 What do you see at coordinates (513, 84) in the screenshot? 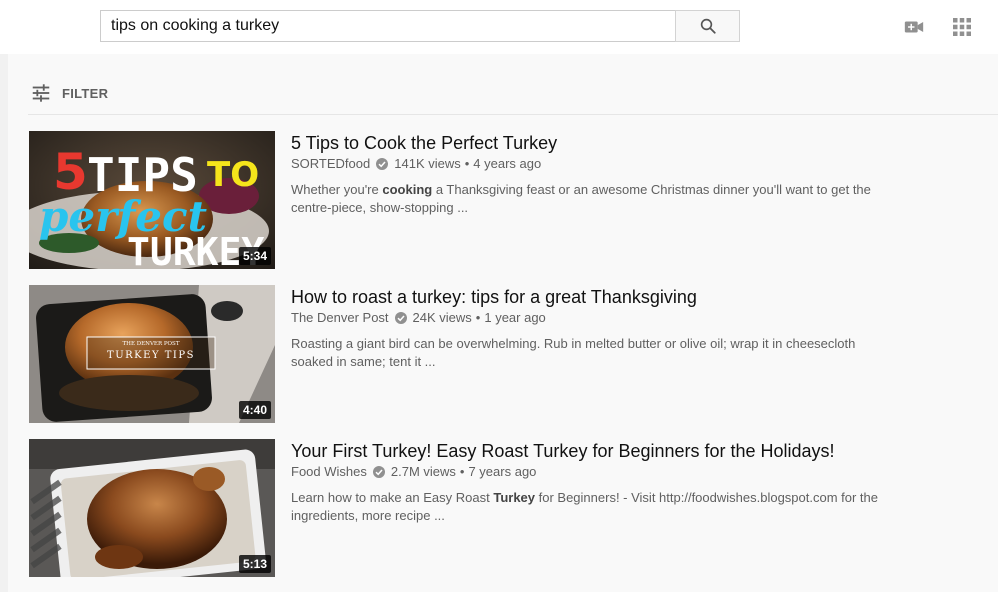
I see `filter-bar: FILTER` at bounding box center [513, 84].